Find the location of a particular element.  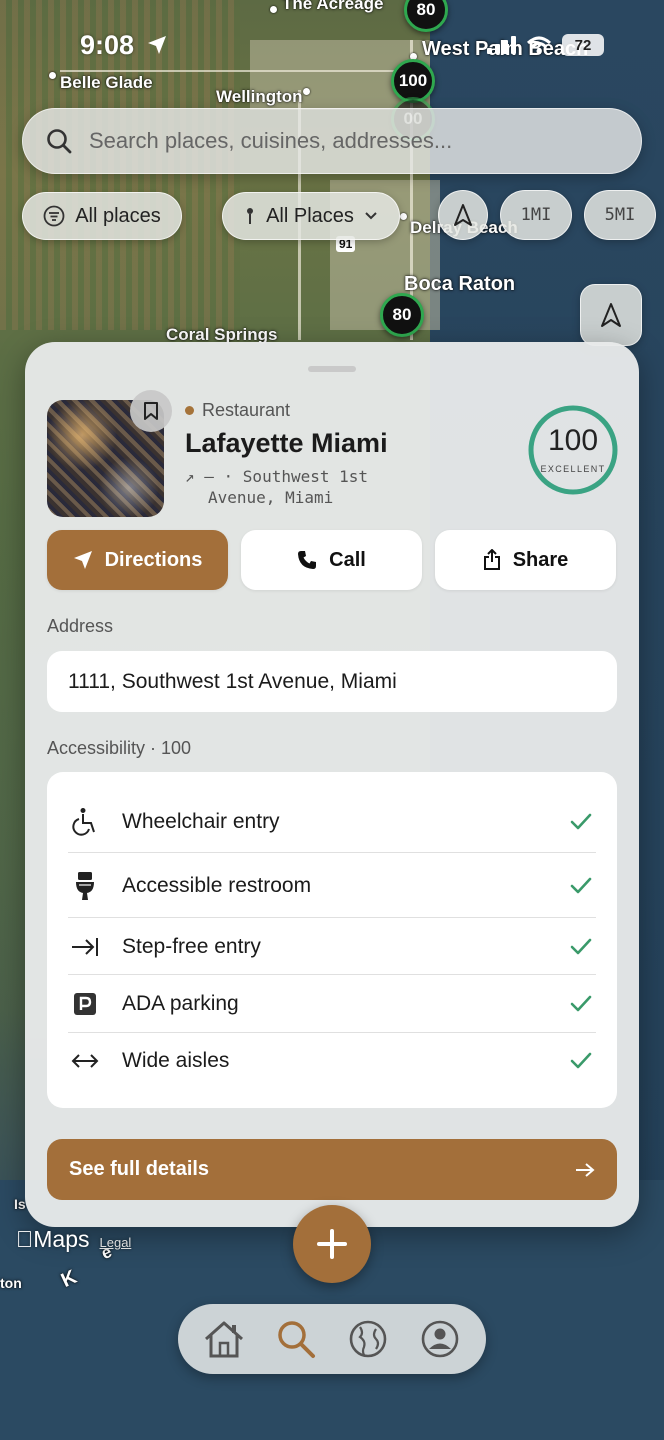

share-icon is located at coordinates (491, 559).